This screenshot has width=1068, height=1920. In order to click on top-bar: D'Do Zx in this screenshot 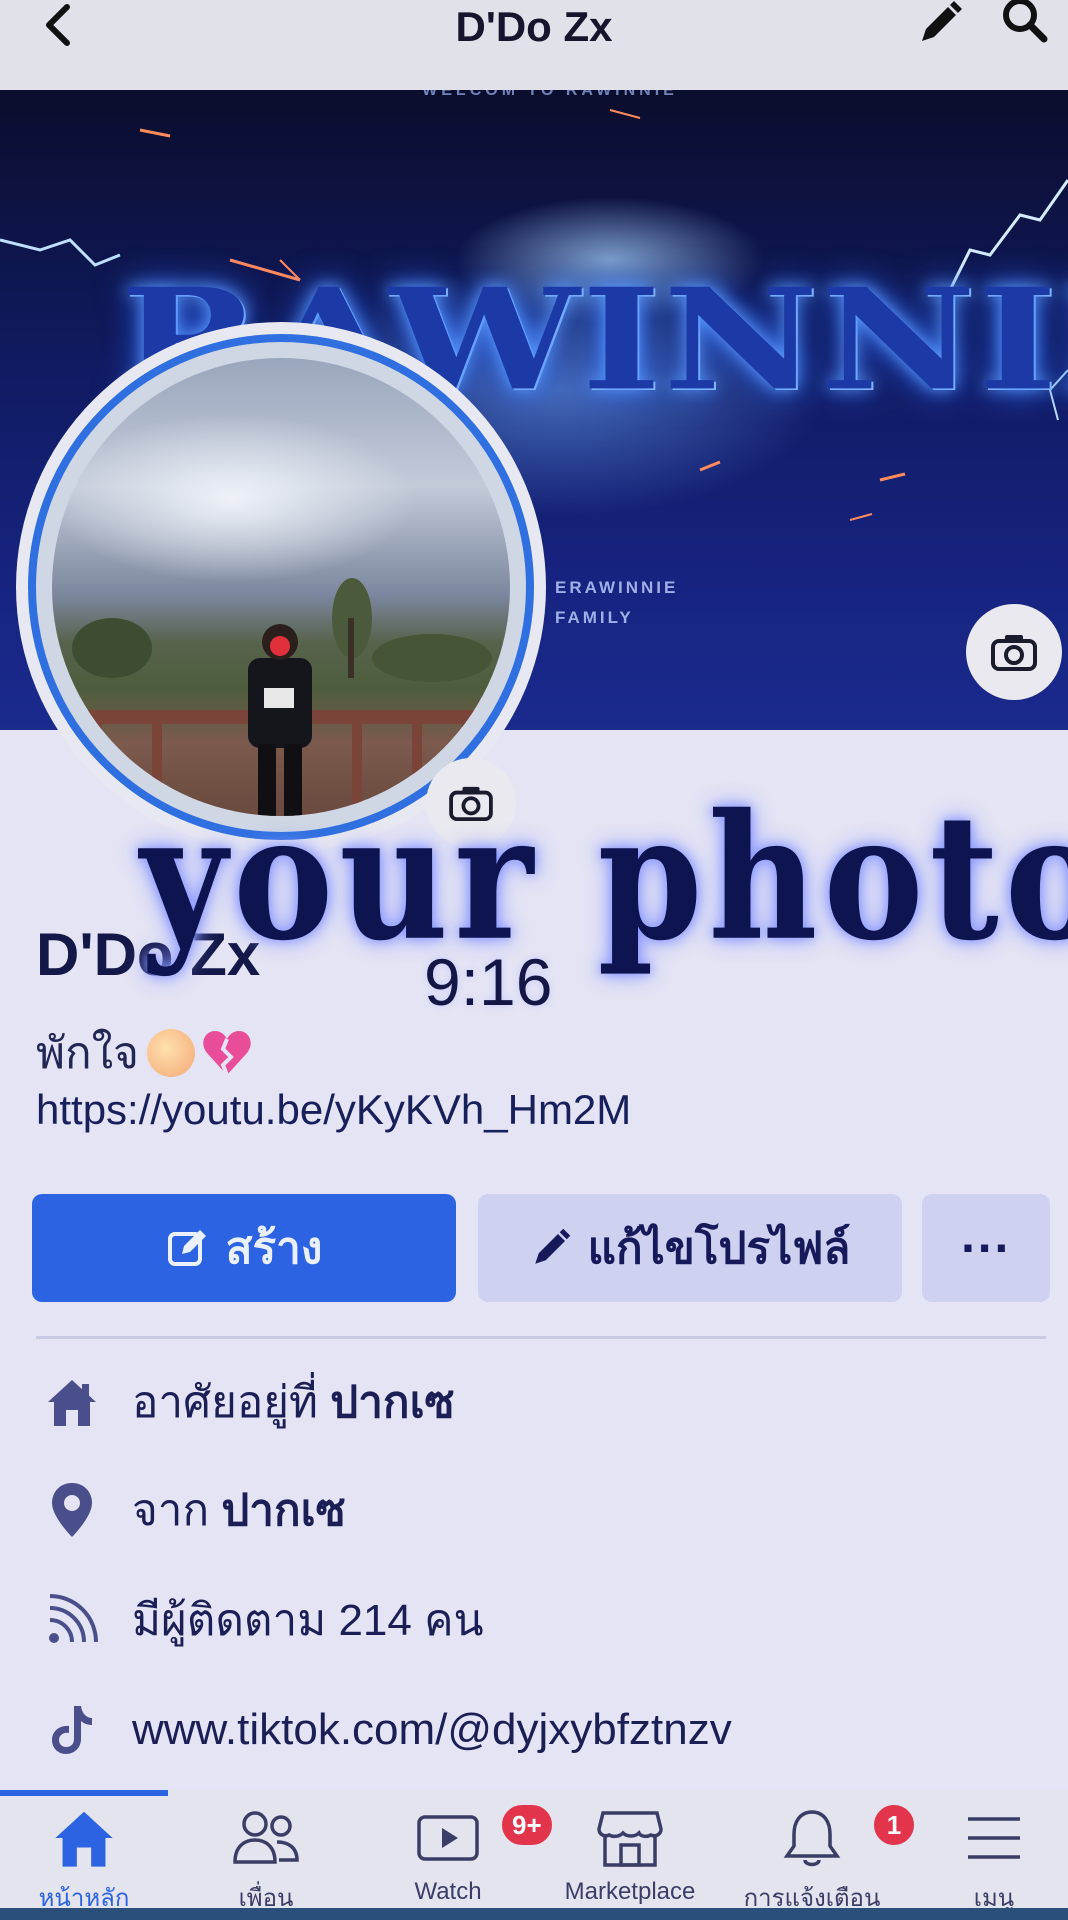, I will do `click(534, 45)`.